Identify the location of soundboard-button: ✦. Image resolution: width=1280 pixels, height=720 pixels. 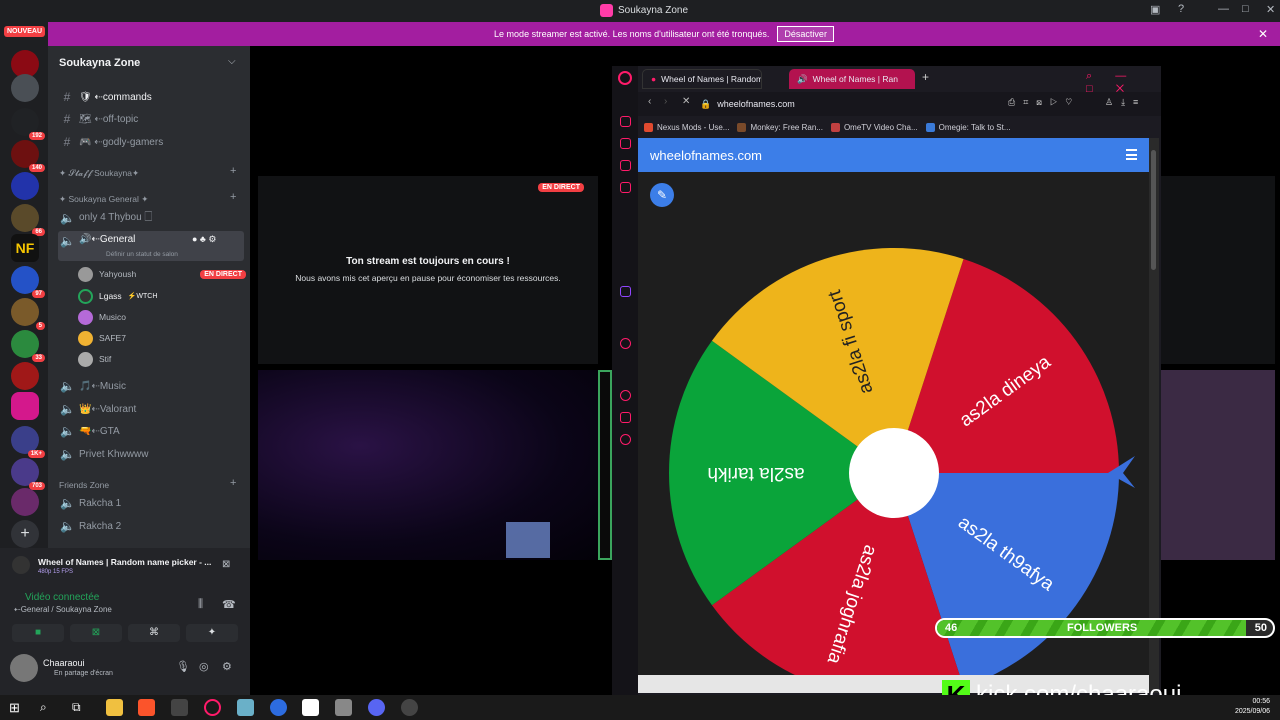
(212, 633).